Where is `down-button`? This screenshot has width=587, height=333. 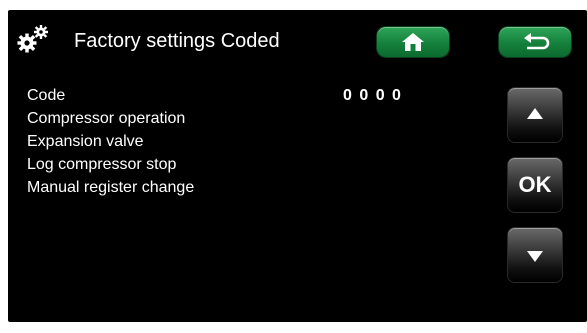
down-button is located at coordinates (535, 255).